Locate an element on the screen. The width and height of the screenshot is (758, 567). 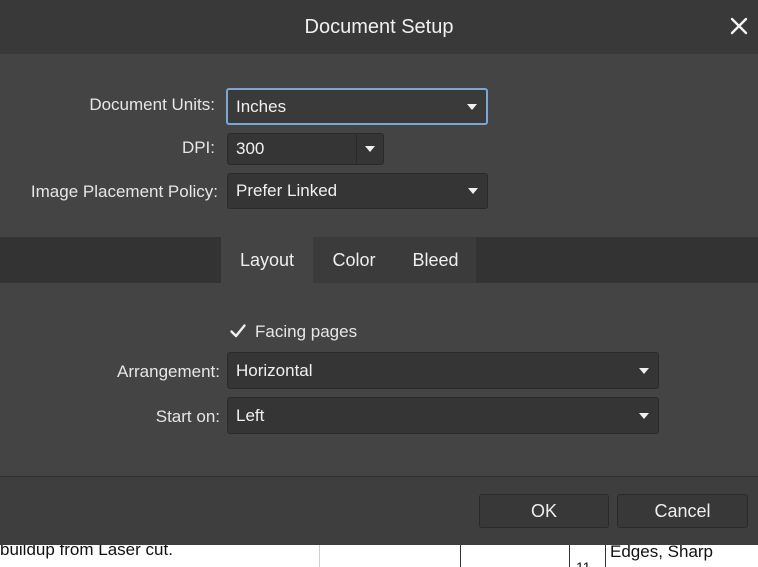
close-icon is located at coordinates (739, 26).